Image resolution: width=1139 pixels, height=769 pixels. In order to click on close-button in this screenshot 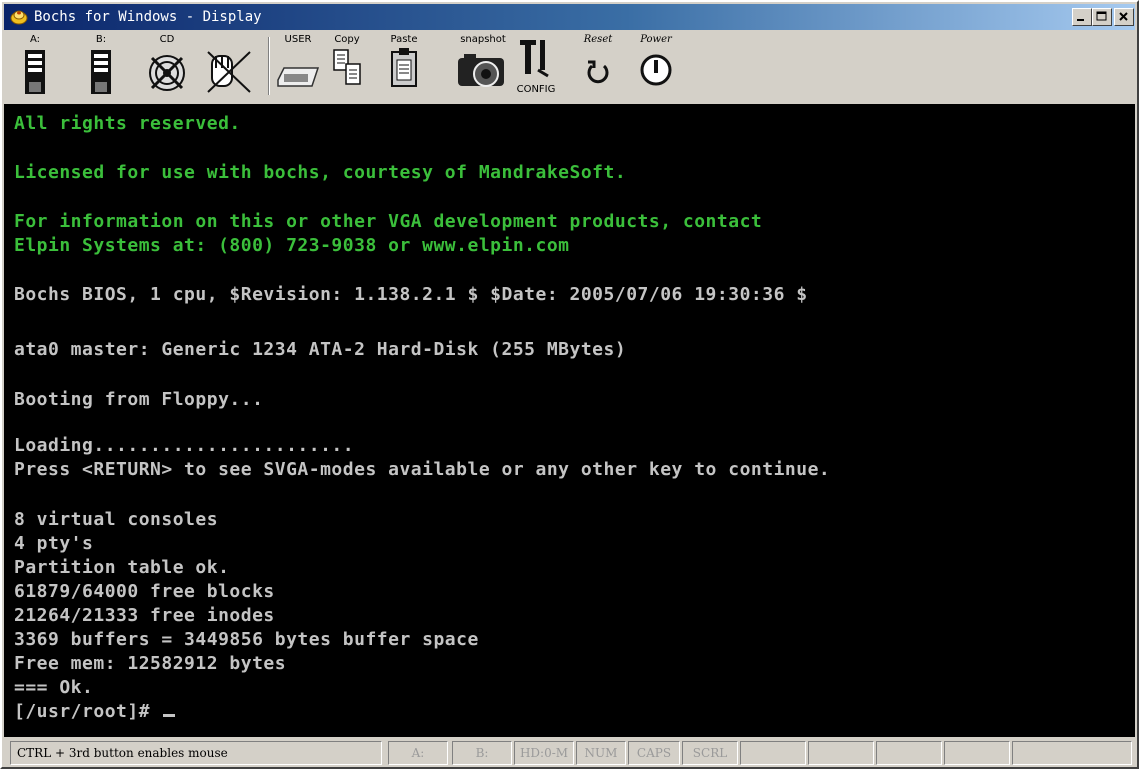, I will do `click(1124, 17)`.